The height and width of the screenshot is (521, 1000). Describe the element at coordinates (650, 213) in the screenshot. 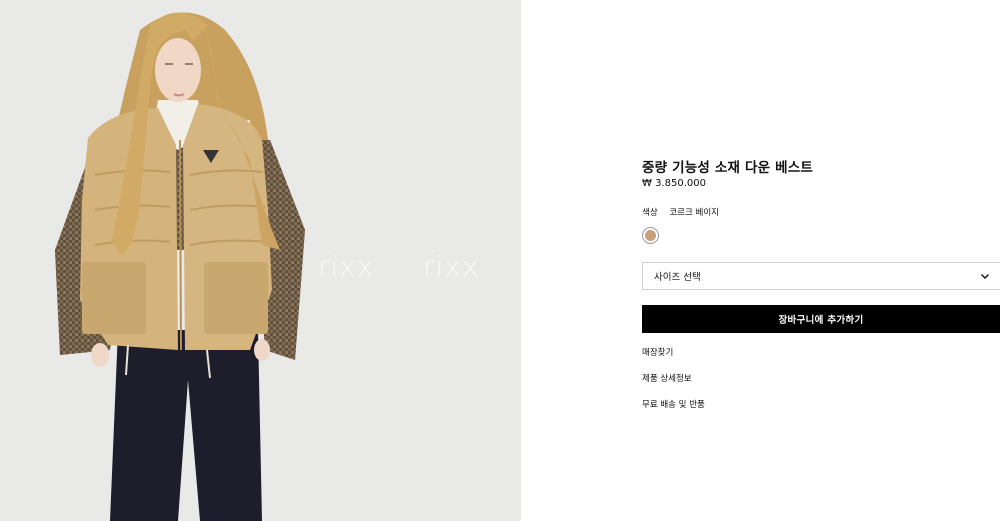

I see `color-label: 색상` at that location.